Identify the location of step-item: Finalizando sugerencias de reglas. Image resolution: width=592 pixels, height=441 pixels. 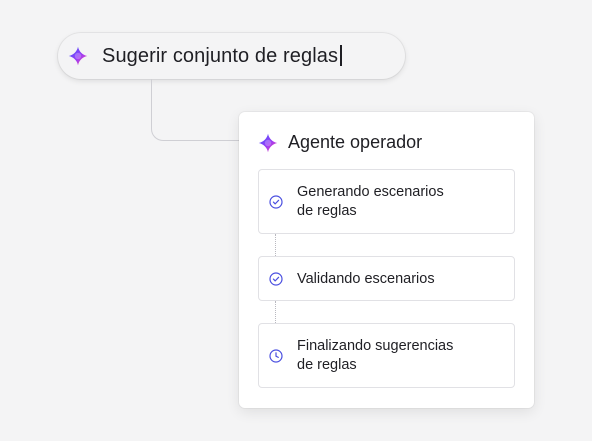
(386, 355).